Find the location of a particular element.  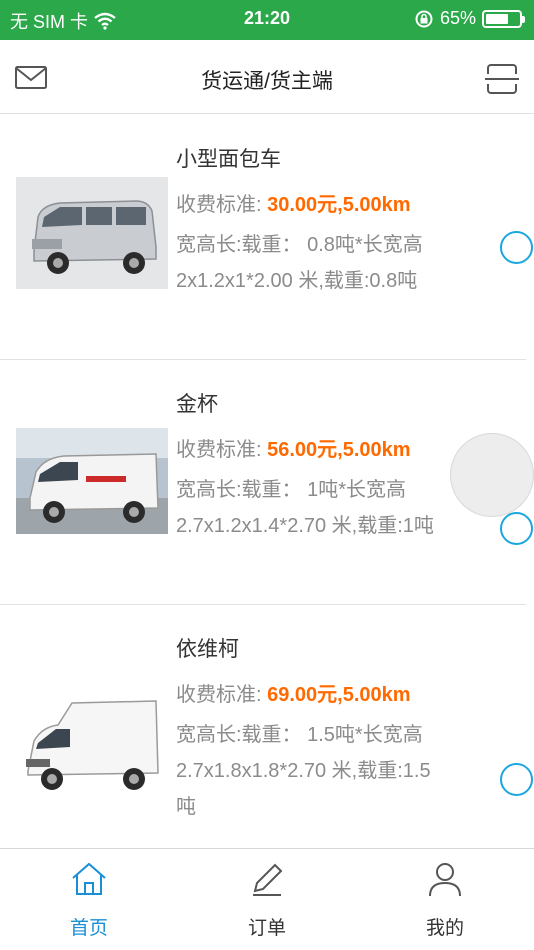

spec-line: 宽高长:载重： 0.8吨*长宽高 is located at coordinates (299, 245).